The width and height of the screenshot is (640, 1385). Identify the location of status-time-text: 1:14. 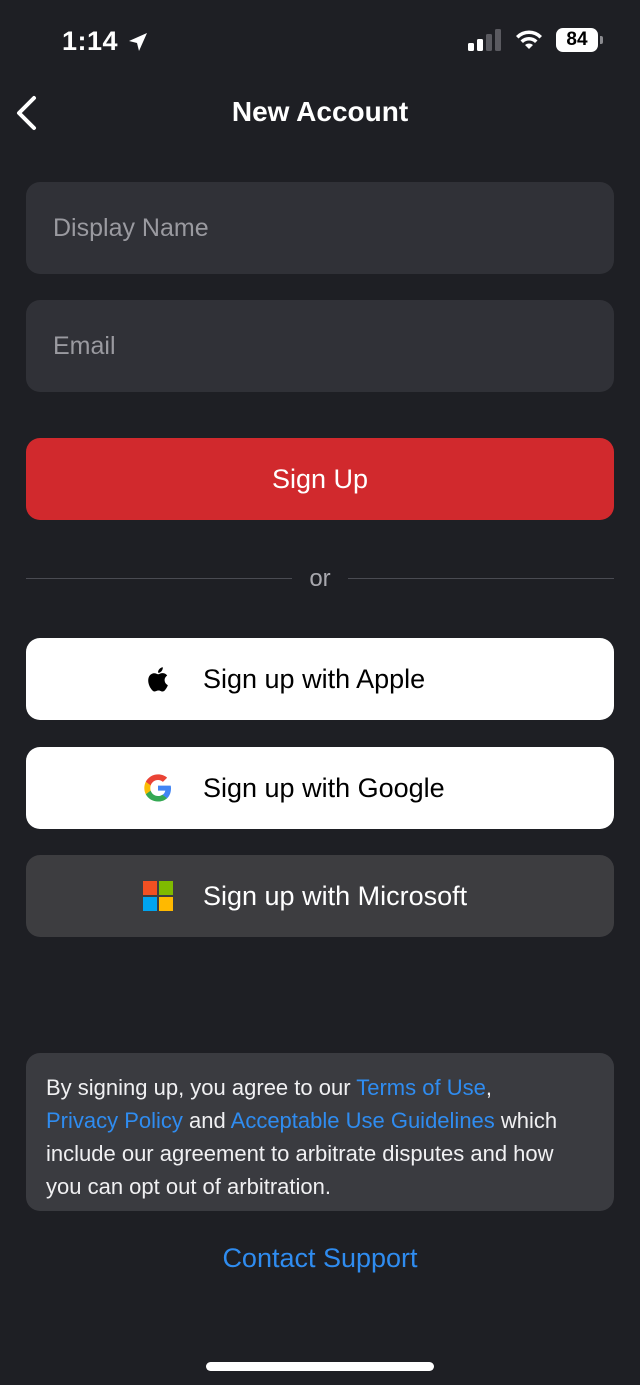
(90, 41).